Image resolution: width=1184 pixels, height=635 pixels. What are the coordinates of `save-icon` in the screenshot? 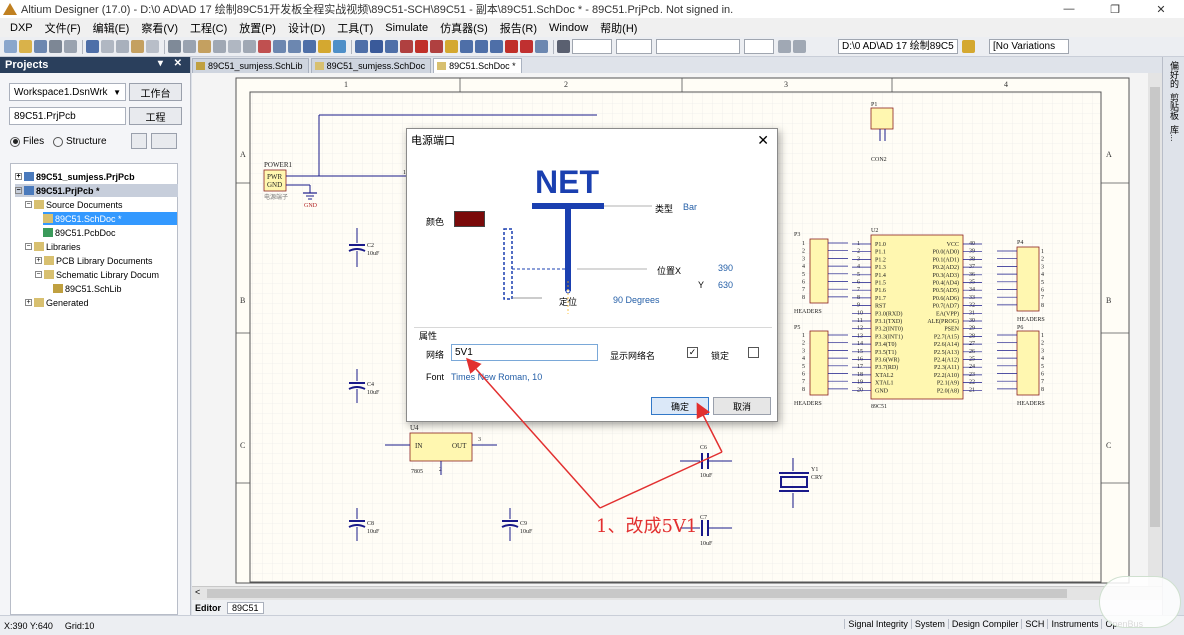 It's located at (40, 46).